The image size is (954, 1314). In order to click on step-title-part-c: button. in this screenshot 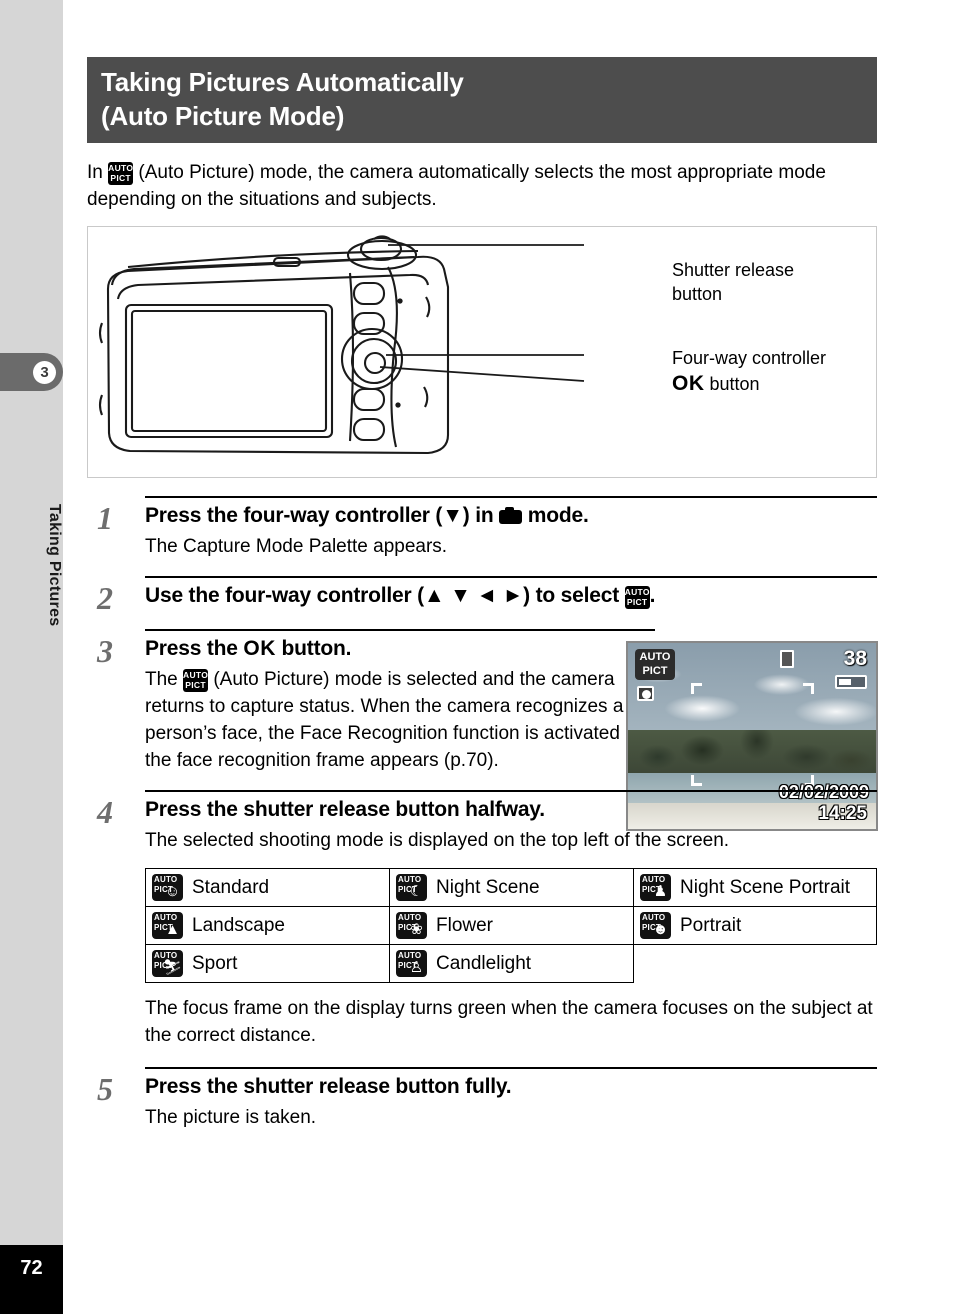, I will do `click(316, 648)`.